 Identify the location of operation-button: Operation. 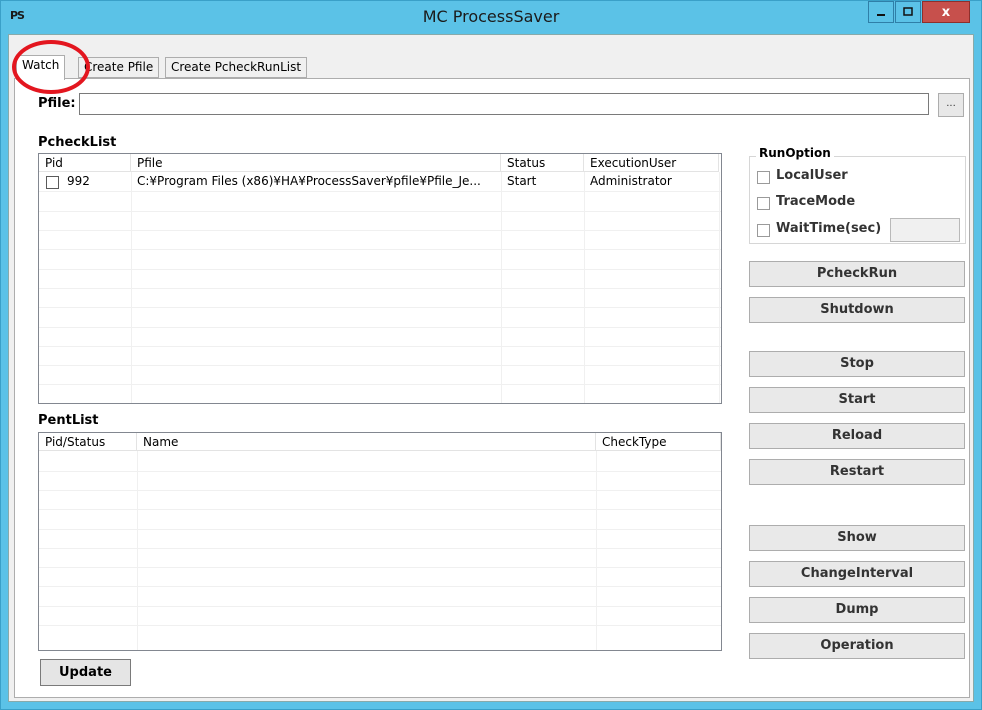
(857, 646).